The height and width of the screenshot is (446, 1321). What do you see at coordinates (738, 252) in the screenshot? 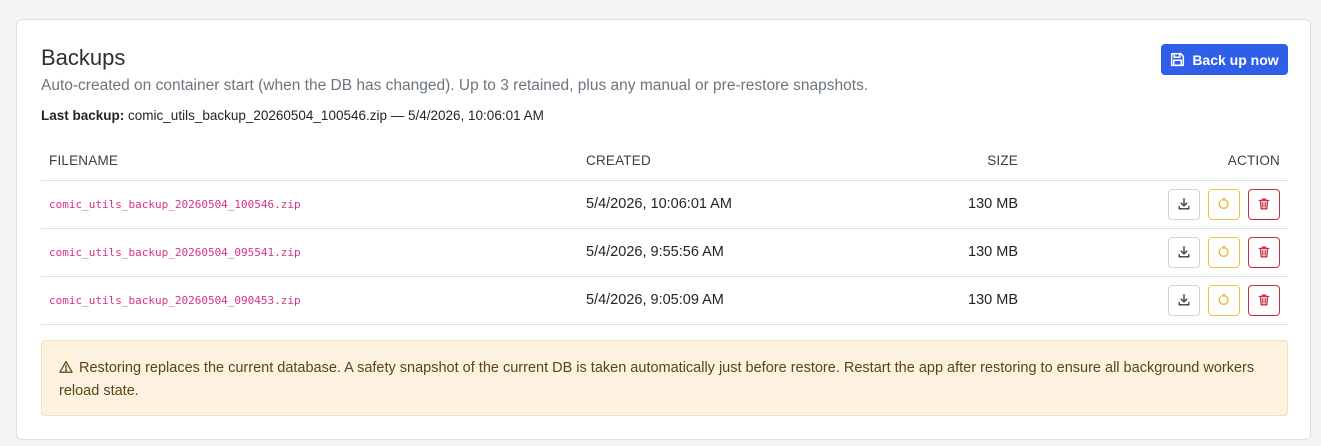
I see `backup-created: 5/4/2026, 9:55:56 AM` at bounding box center [738, 252].